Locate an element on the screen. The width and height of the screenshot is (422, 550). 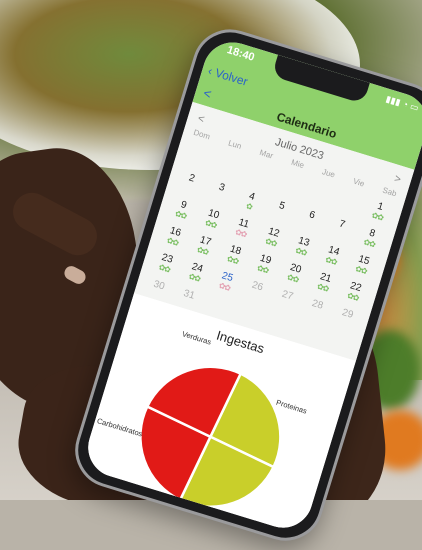
day-number: 7 is located at coordinates (342, 224).